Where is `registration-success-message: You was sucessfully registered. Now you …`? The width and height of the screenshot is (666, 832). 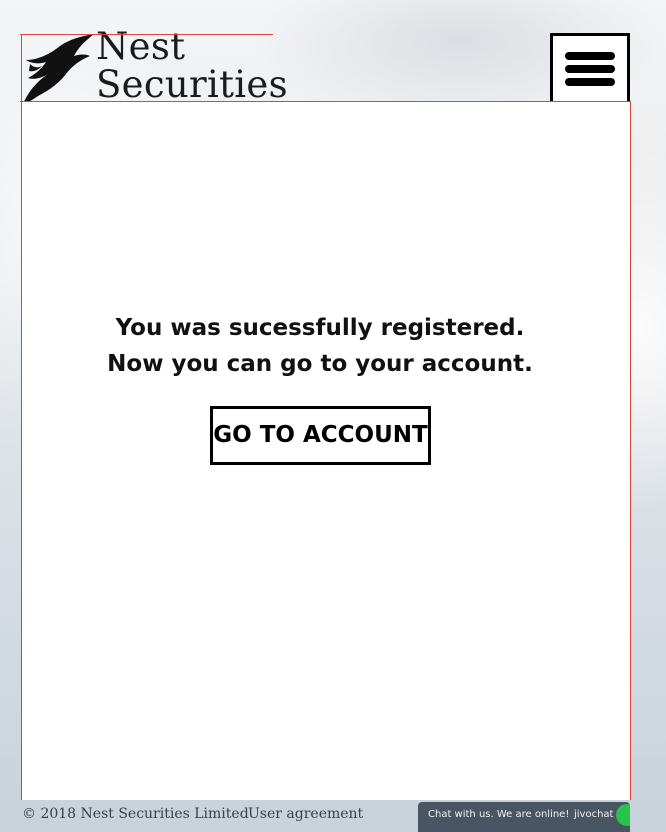 registration-success-message: You was sucessfully registered. Now you … is located at coordinates (320, 346).